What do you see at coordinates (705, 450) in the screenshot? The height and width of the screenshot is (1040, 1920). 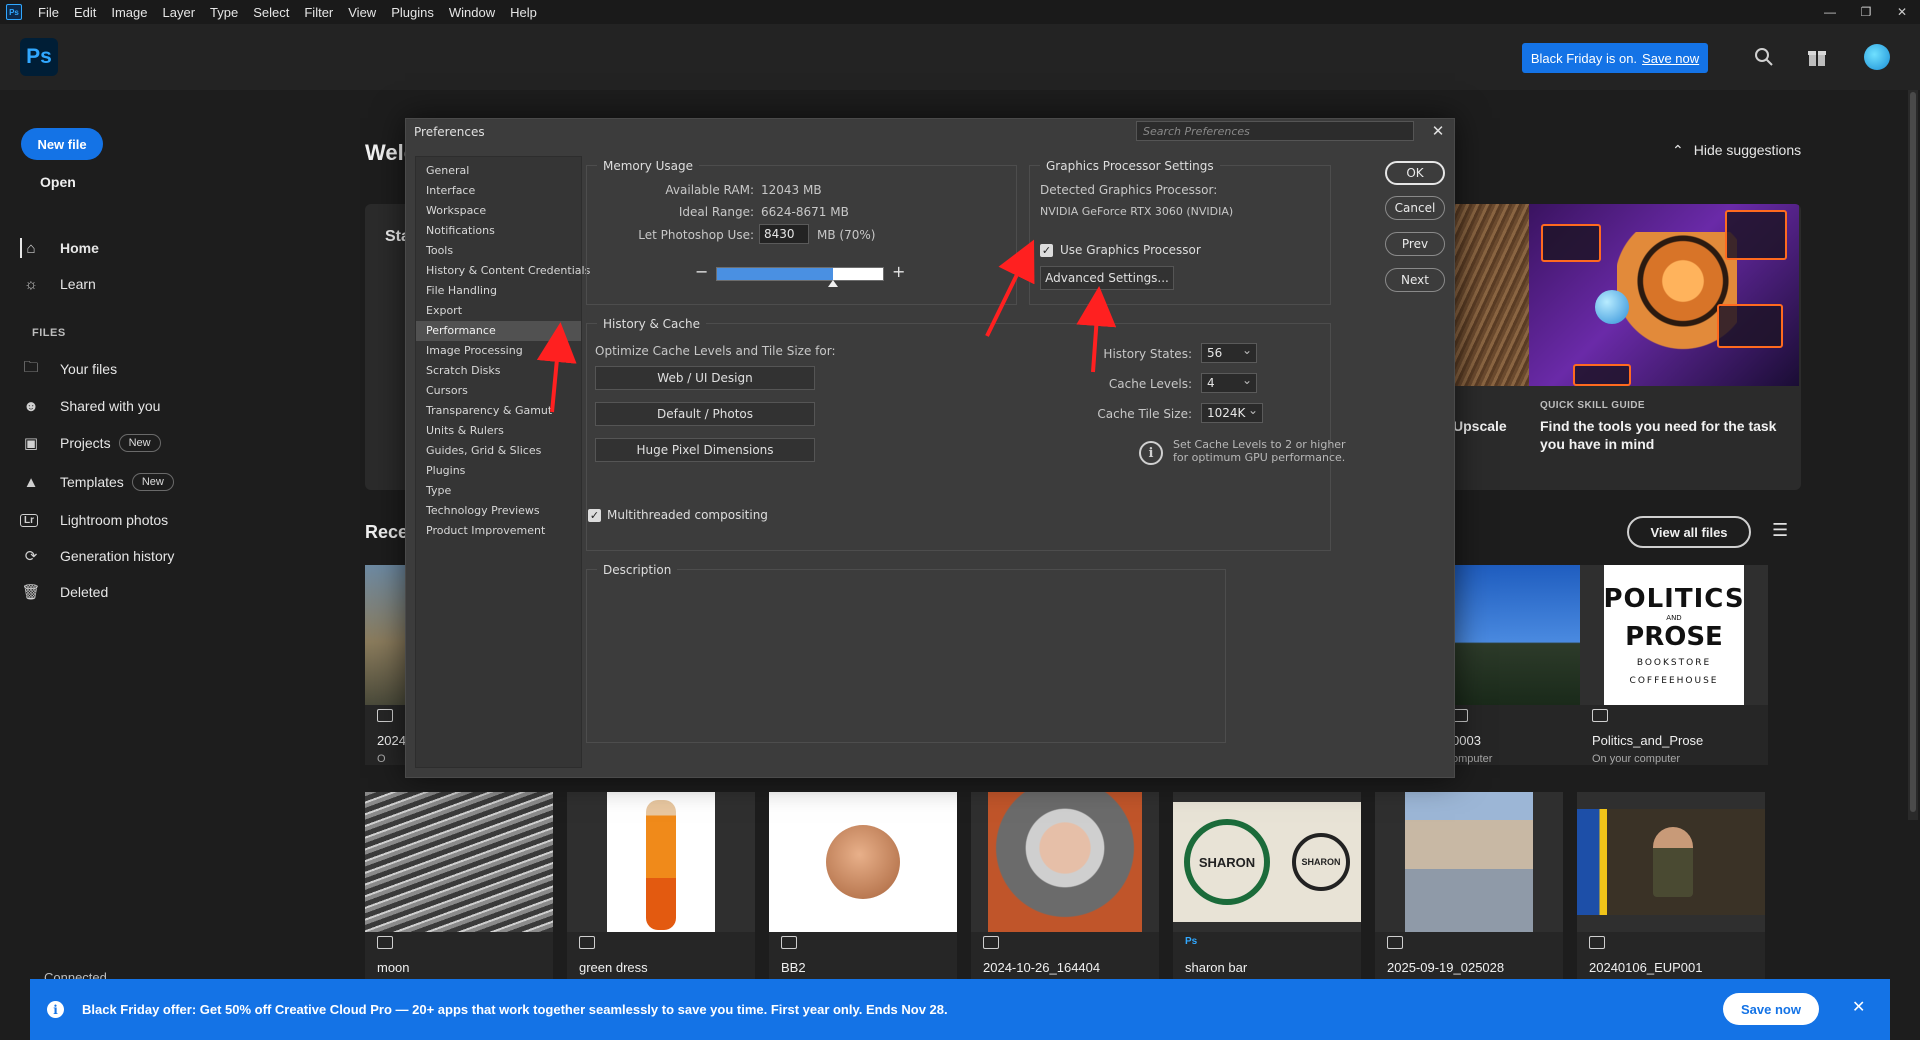 I see `huge-pixel-dimensions-button: Huge Pixel Dimensions` at bounding box center [705, 450].